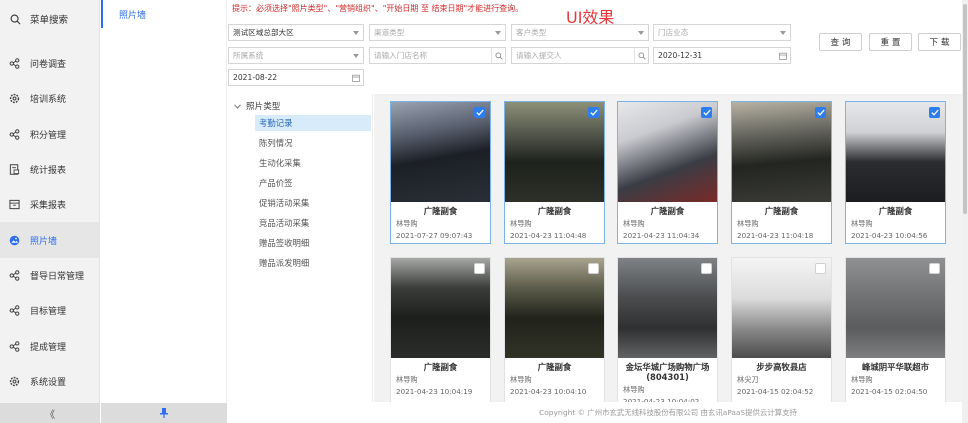  What do you see at coordinates (49, 134) in the screenshot?
I see `sidebar-item-2: 积分管理` at bounding box center [49, 134].